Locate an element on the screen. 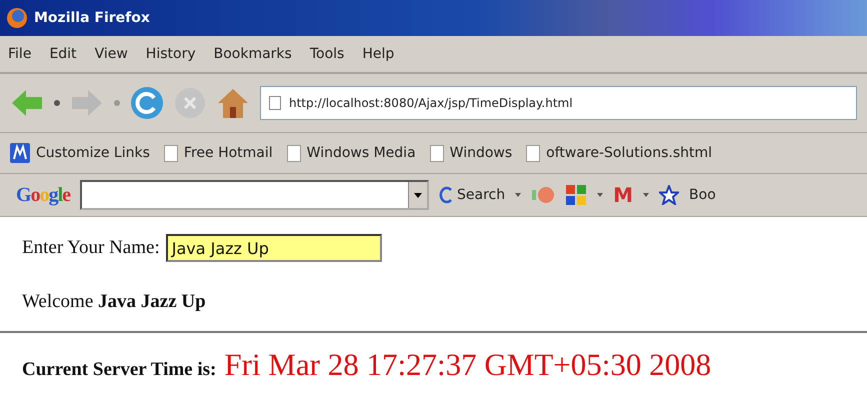 The width and height of the screenshot is (867, 406). name-label: Enter Your Name: is located at coordinates (91, 248).